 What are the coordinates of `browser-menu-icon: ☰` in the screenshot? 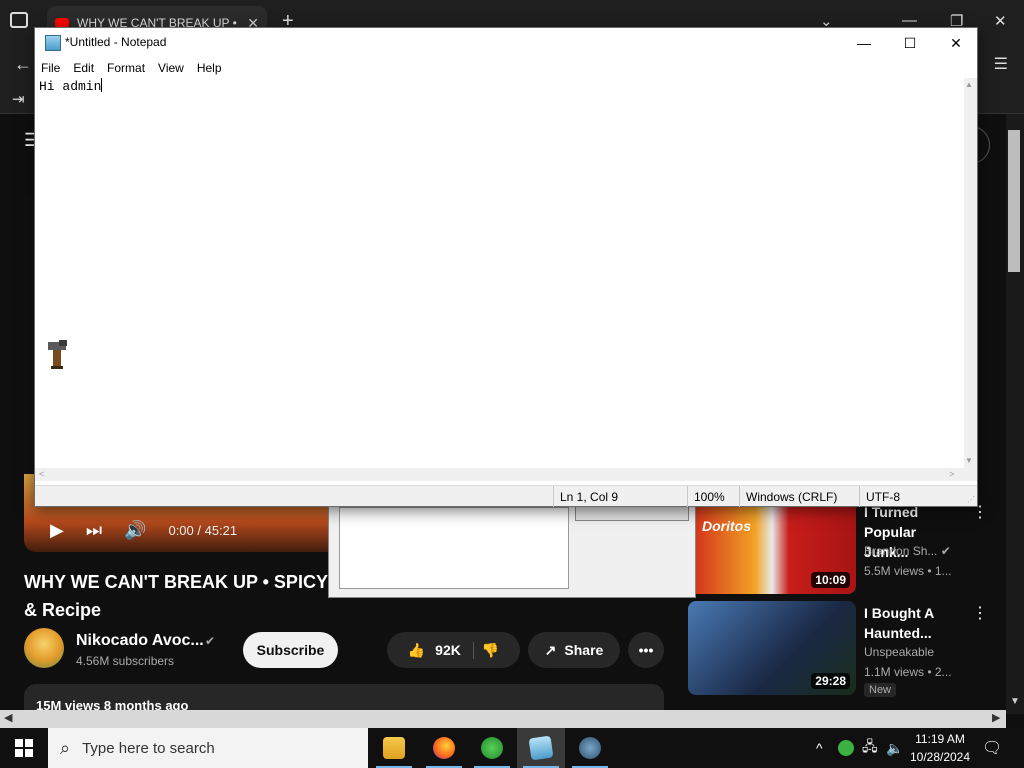 It's located at (1001, 64).